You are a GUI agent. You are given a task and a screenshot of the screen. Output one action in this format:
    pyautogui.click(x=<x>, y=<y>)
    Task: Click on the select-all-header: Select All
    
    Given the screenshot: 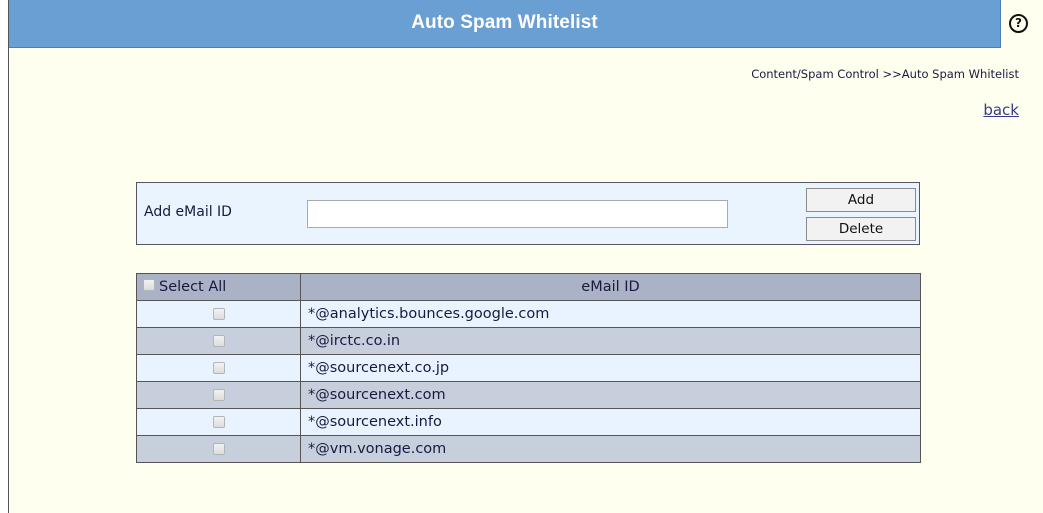 What is the action you would take?
    pyautogui.click(x=218, y=287)
    